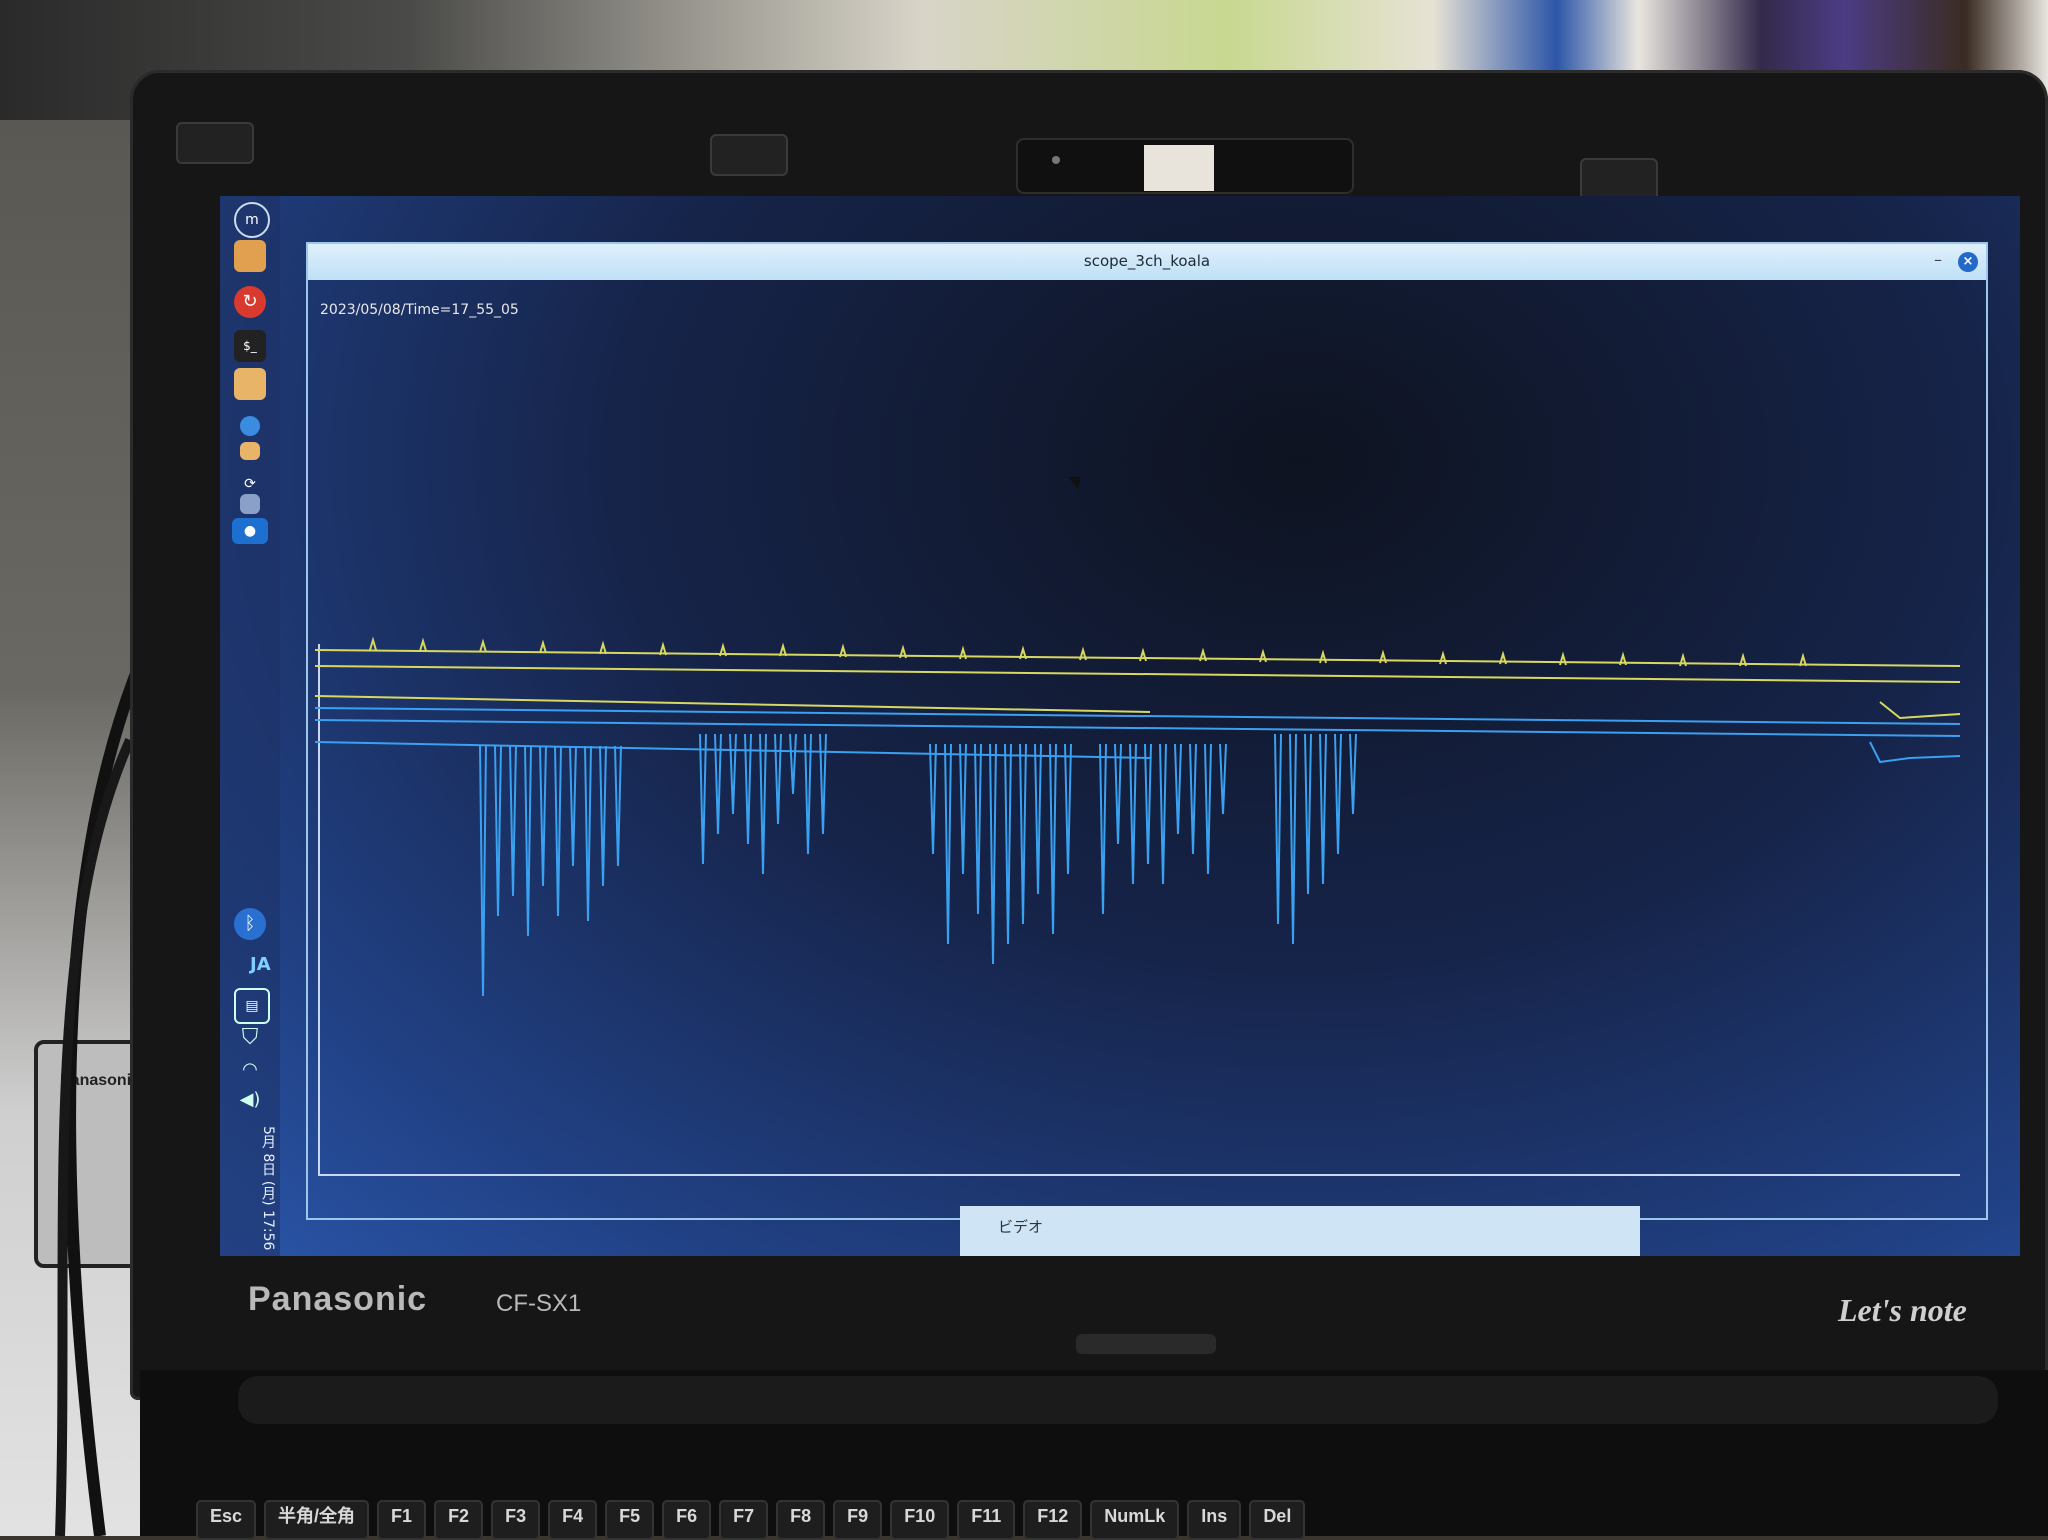 The image size is (2048, 1540). I want to click on webcam-cover-tape, so click(1179, 168).